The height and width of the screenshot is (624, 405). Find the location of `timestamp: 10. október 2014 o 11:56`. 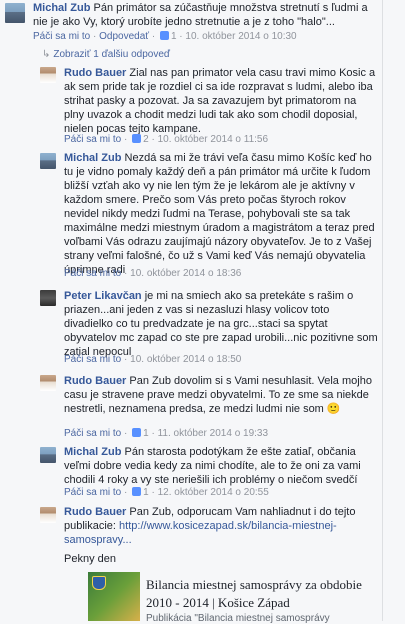

timestamp: 10. október 2014 o 11:56 is located at coordinates (213, 139).